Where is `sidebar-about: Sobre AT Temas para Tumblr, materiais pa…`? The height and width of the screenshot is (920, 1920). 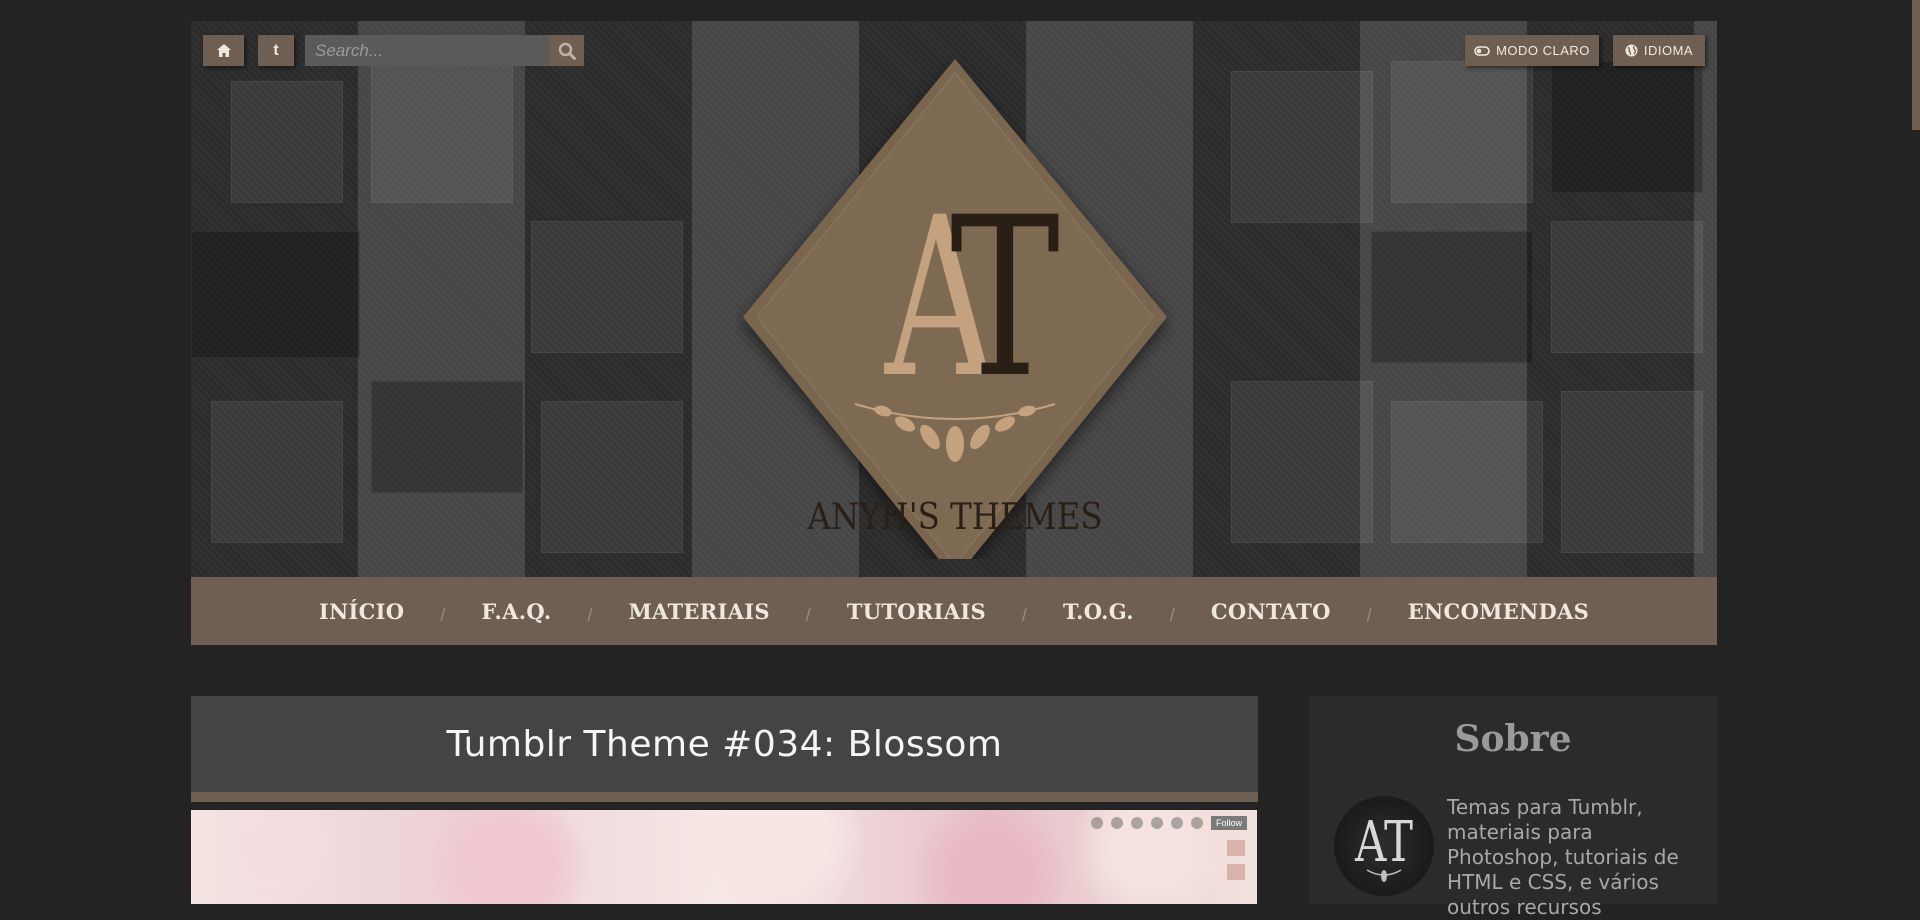 sidebar-about: Sobre AT Temas para Tumblr, materiais pa… is located at coordinates (1513, 807).